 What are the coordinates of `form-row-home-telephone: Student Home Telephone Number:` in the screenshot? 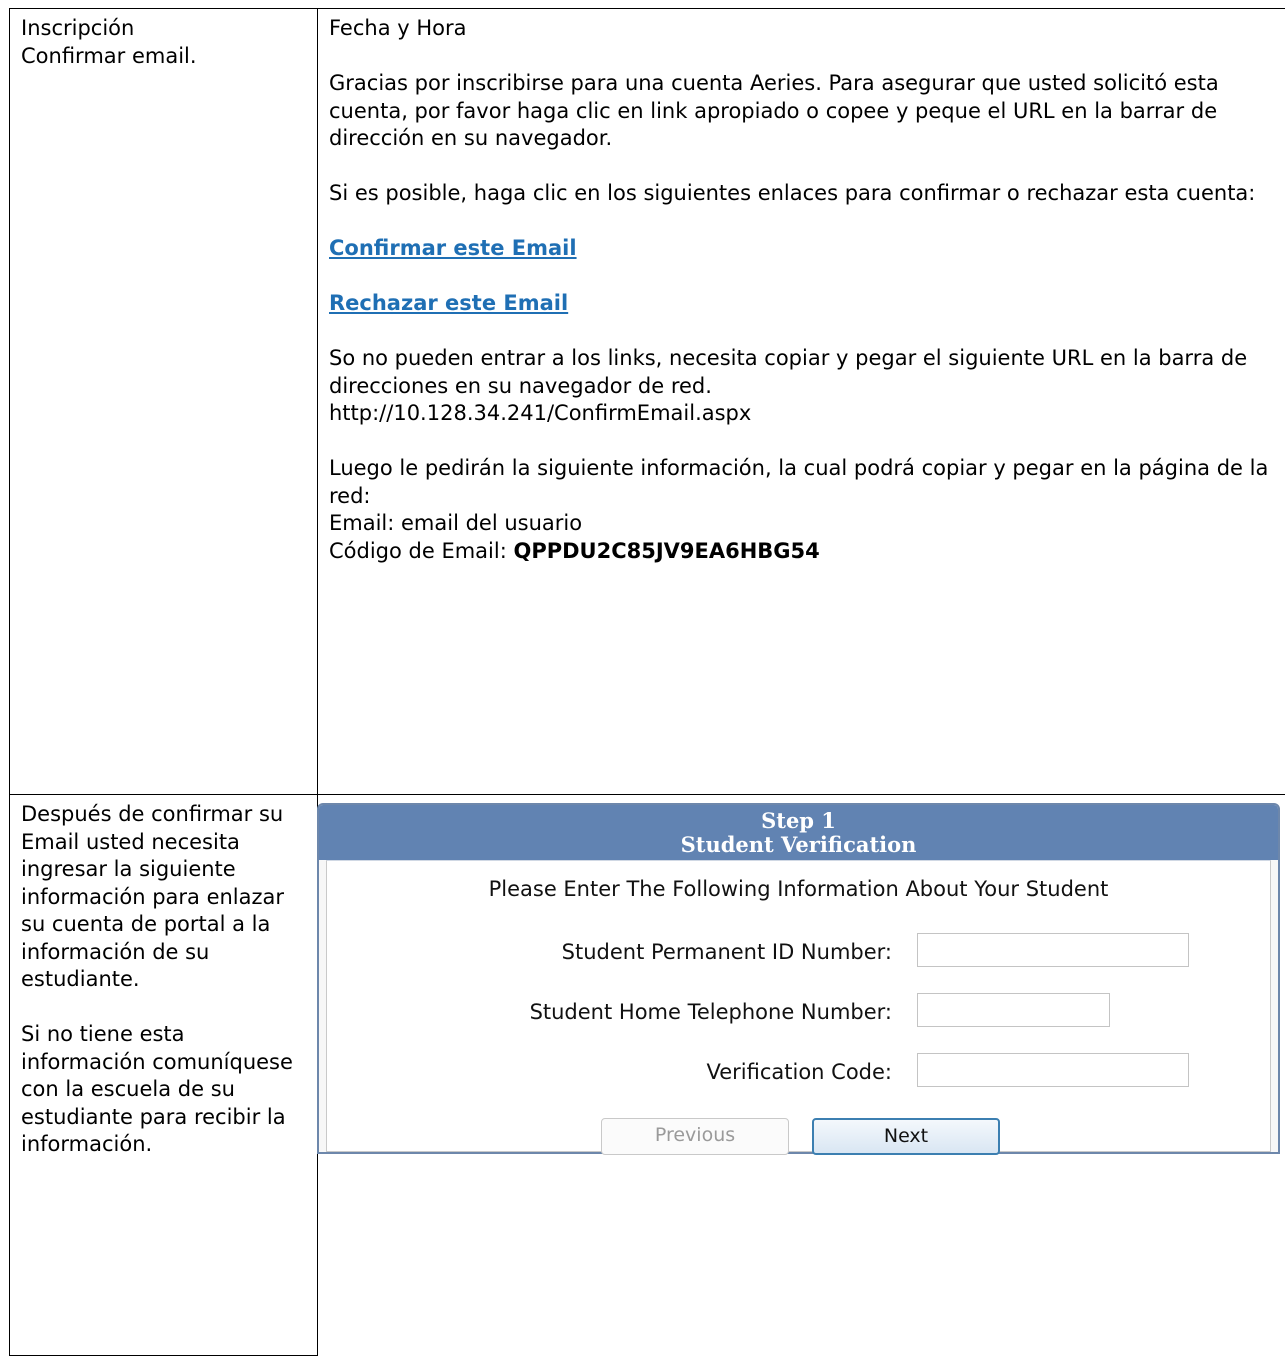 It's located at (798, 1012).